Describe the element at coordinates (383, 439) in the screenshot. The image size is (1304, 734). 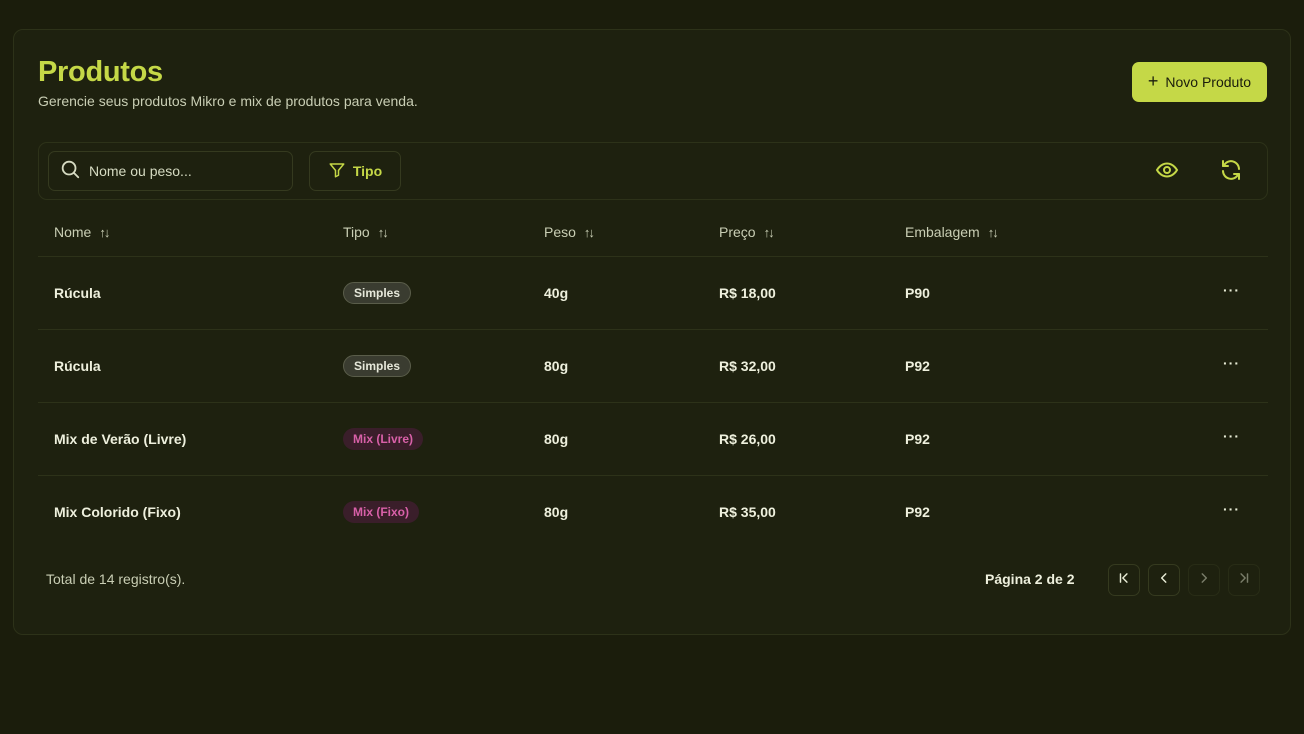
I see `type-badge: Mix (Livre)` at that location.